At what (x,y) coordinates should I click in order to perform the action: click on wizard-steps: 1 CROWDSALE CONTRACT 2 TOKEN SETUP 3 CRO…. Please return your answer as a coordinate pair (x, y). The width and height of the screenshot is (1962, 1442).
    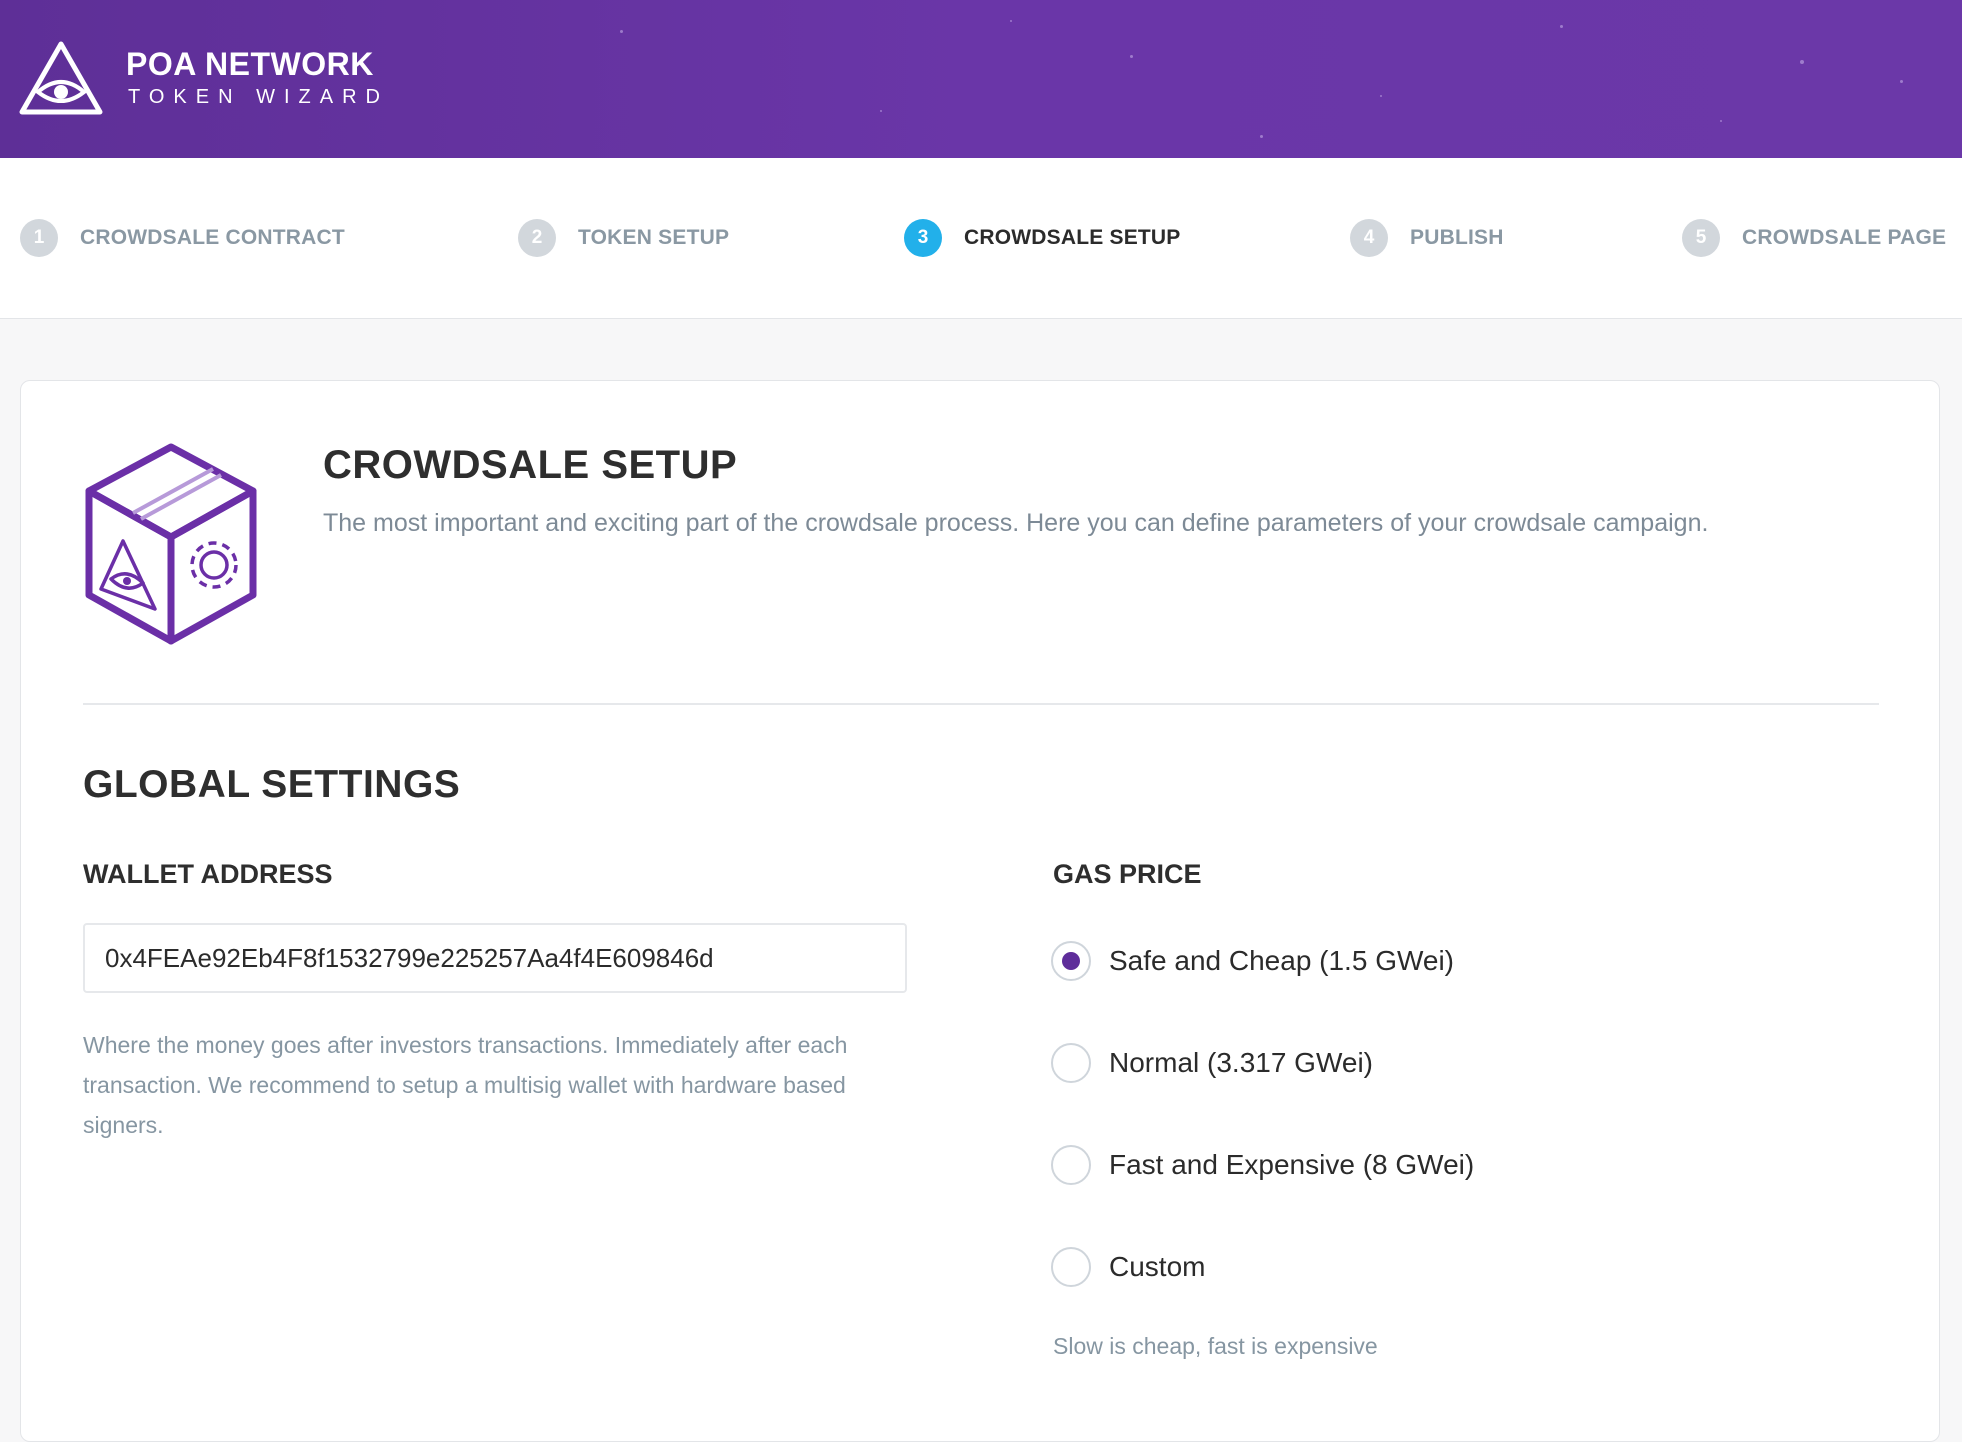
    Looking at the image, I should click on (981, 238).